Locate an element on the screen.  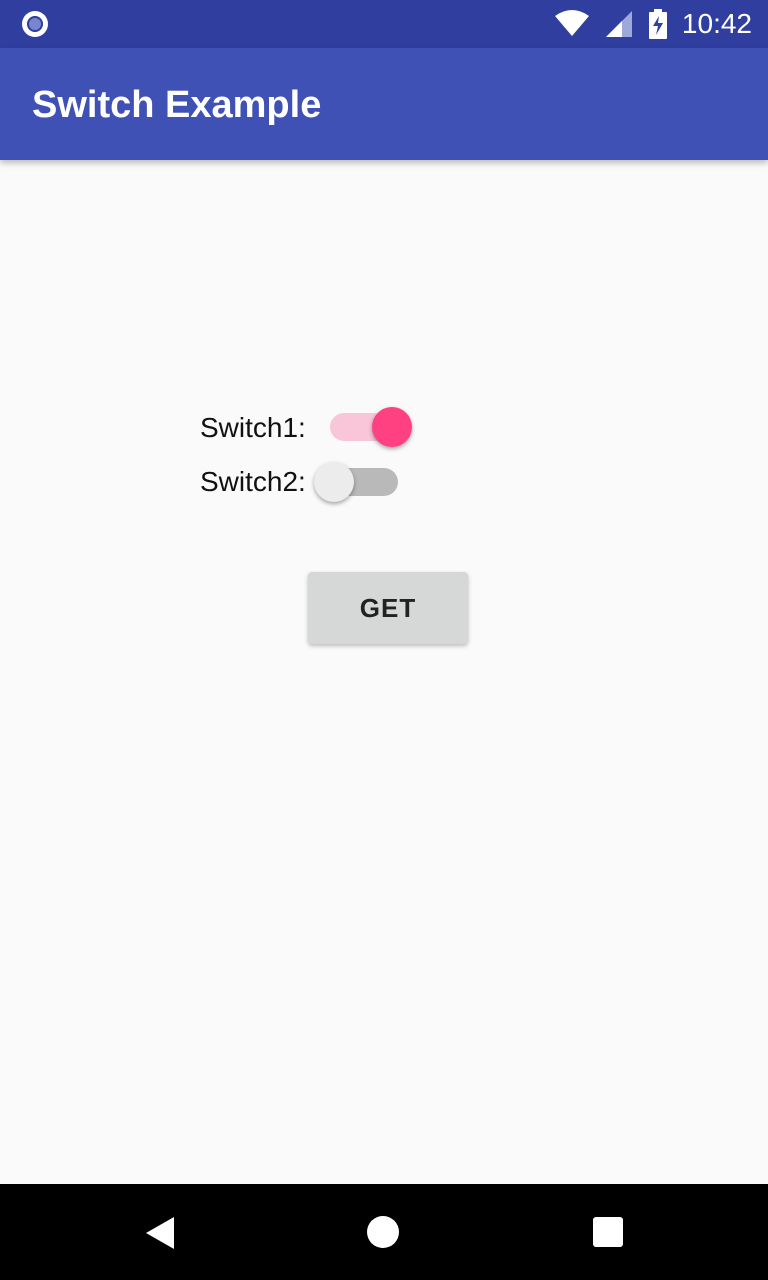
recents-icon is located at coordinates (608, 1232).